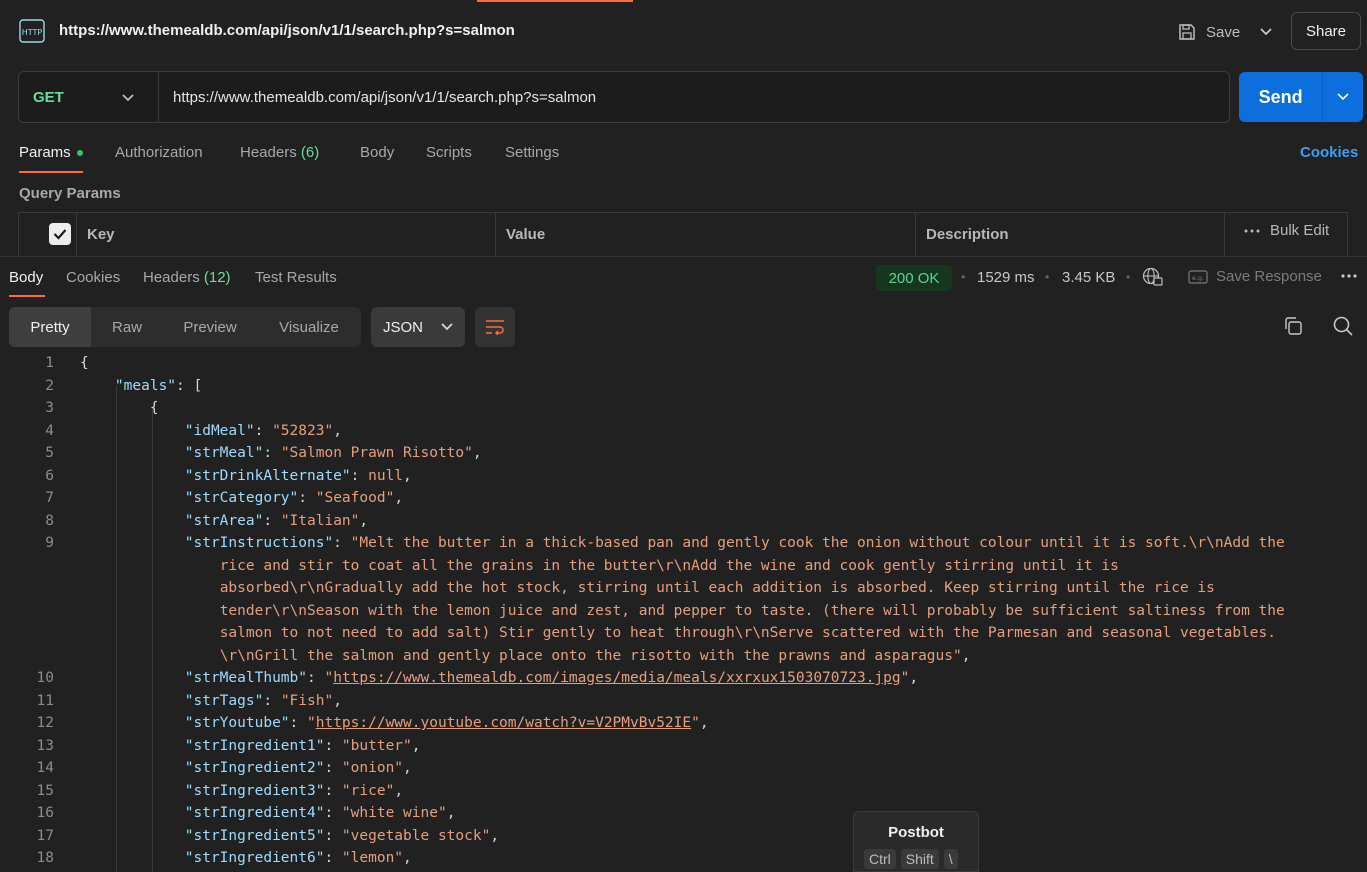  I want to click on line-number: 7, so click(49, 498).